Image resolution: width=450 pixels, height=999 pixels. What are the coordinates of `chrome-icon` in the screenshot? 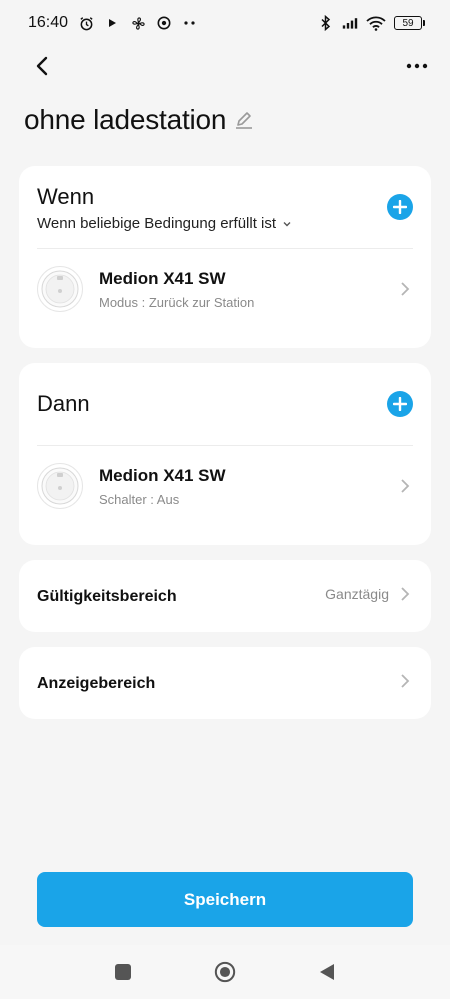 It's located at (164, 23).